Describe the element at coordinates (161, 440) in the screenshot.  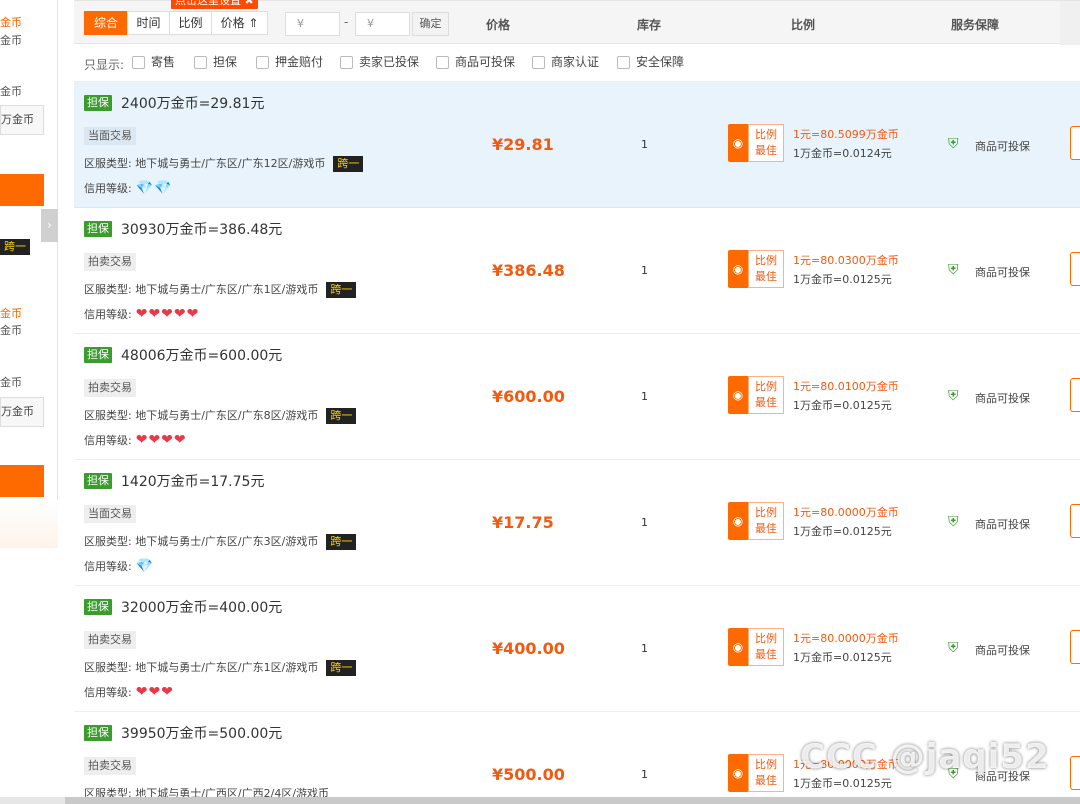
I see `heart-icon: ❤❤❤❤` at that location.